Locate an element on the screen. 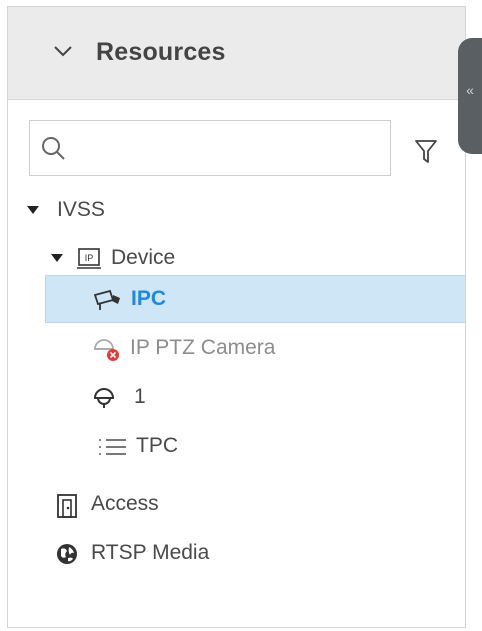  device-icon: IP is located at coordinates (89, 261).